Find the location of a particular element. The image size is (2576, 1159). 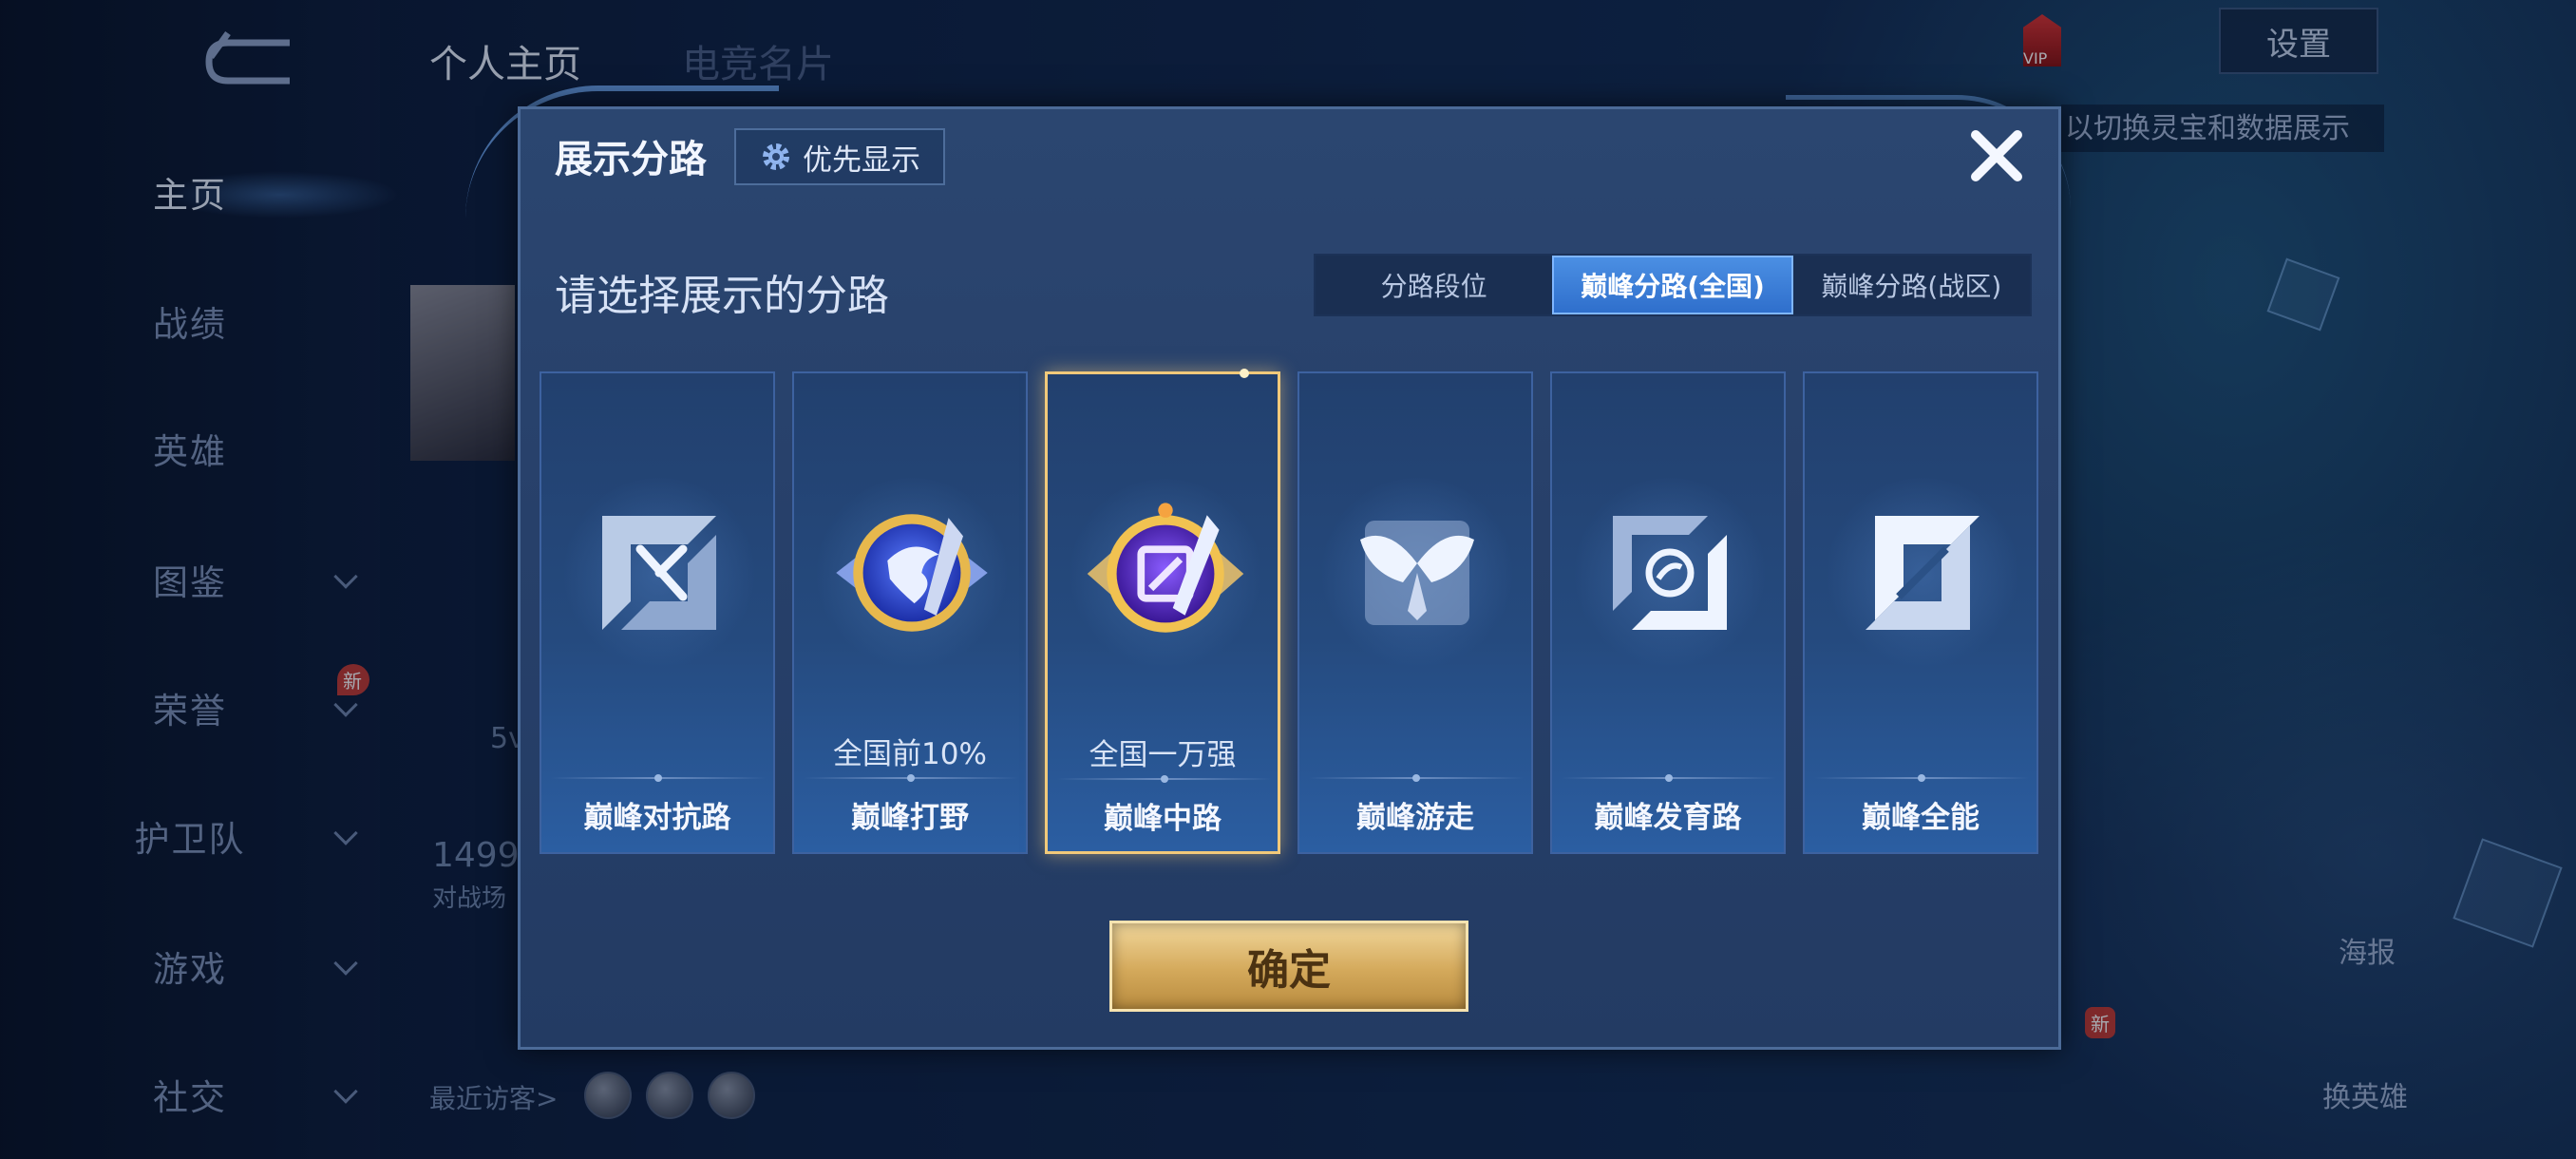

lane-name: 巅峰游走 is located at coordinates (1415, 818).